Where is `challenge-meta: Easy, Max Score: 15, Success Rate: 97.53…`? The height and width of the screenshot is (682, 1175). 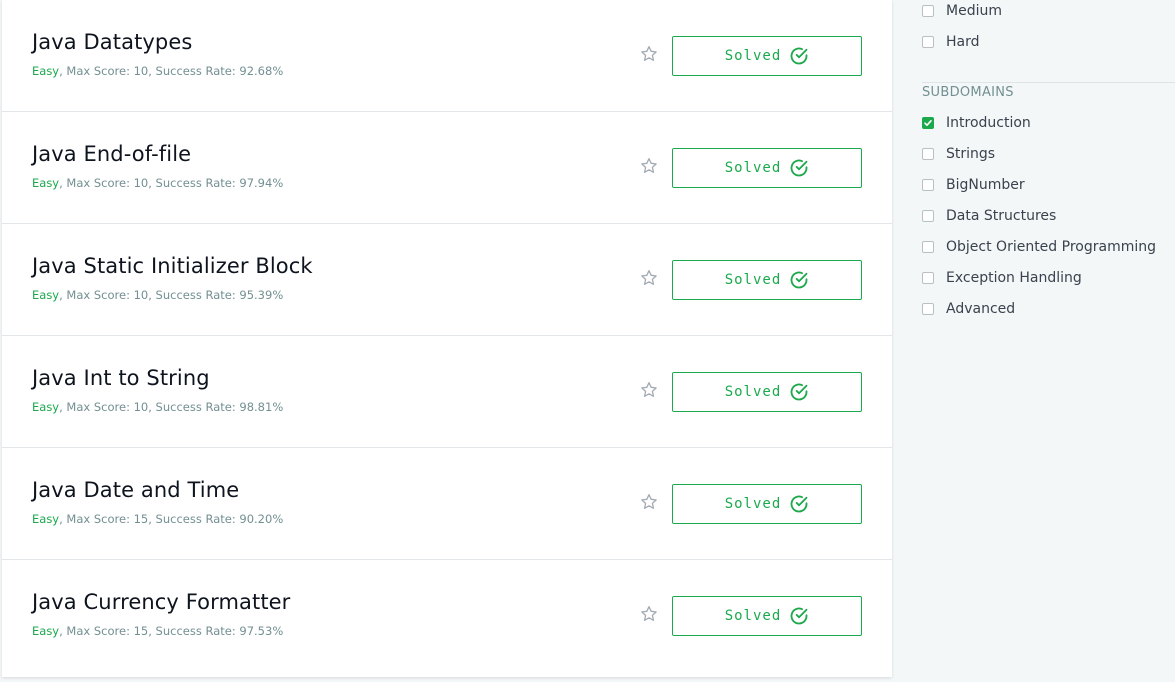 challenge-meta: Easy, Max Score: 15, Success Rate: 97.53… is located at coordinates (157, 631).